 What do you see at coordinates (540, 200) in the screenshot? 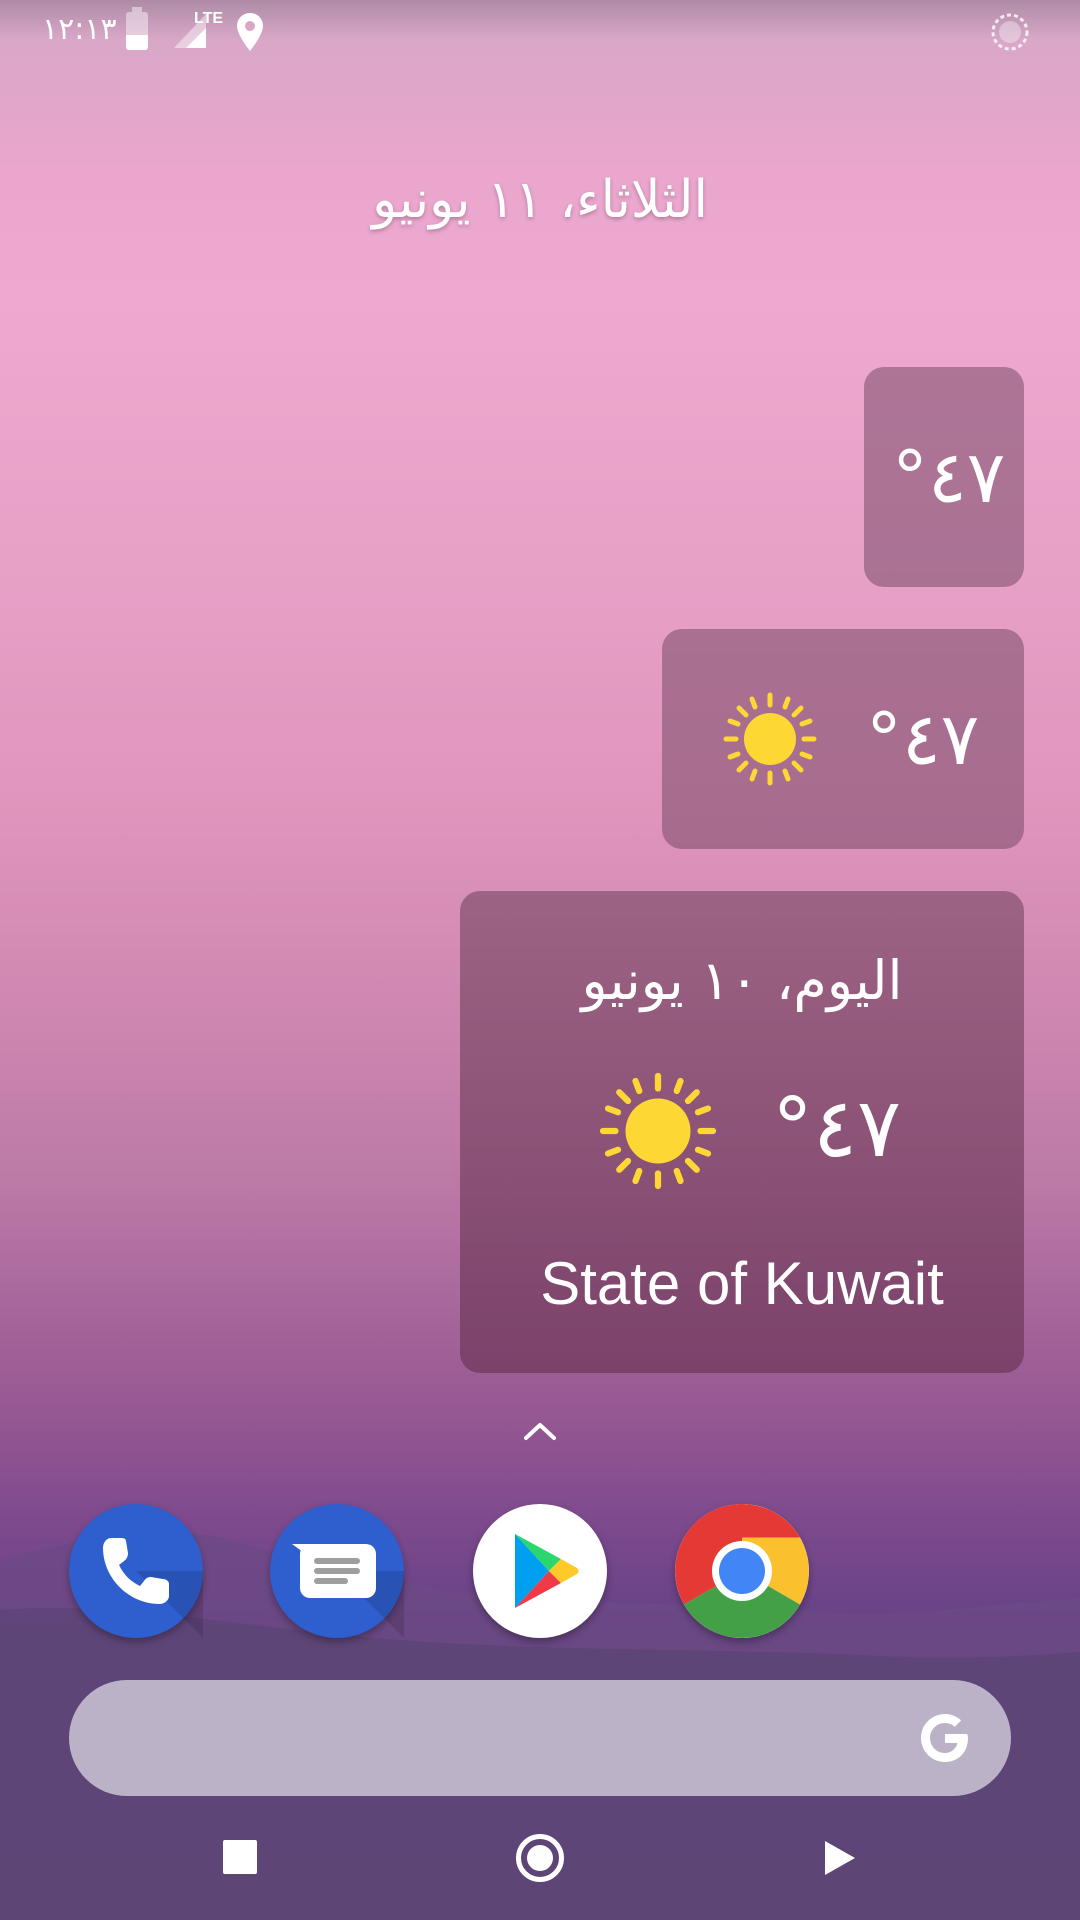
I see `home-date: الثلاثاء، ١١ يونيو` at bounding box center [540, 200].